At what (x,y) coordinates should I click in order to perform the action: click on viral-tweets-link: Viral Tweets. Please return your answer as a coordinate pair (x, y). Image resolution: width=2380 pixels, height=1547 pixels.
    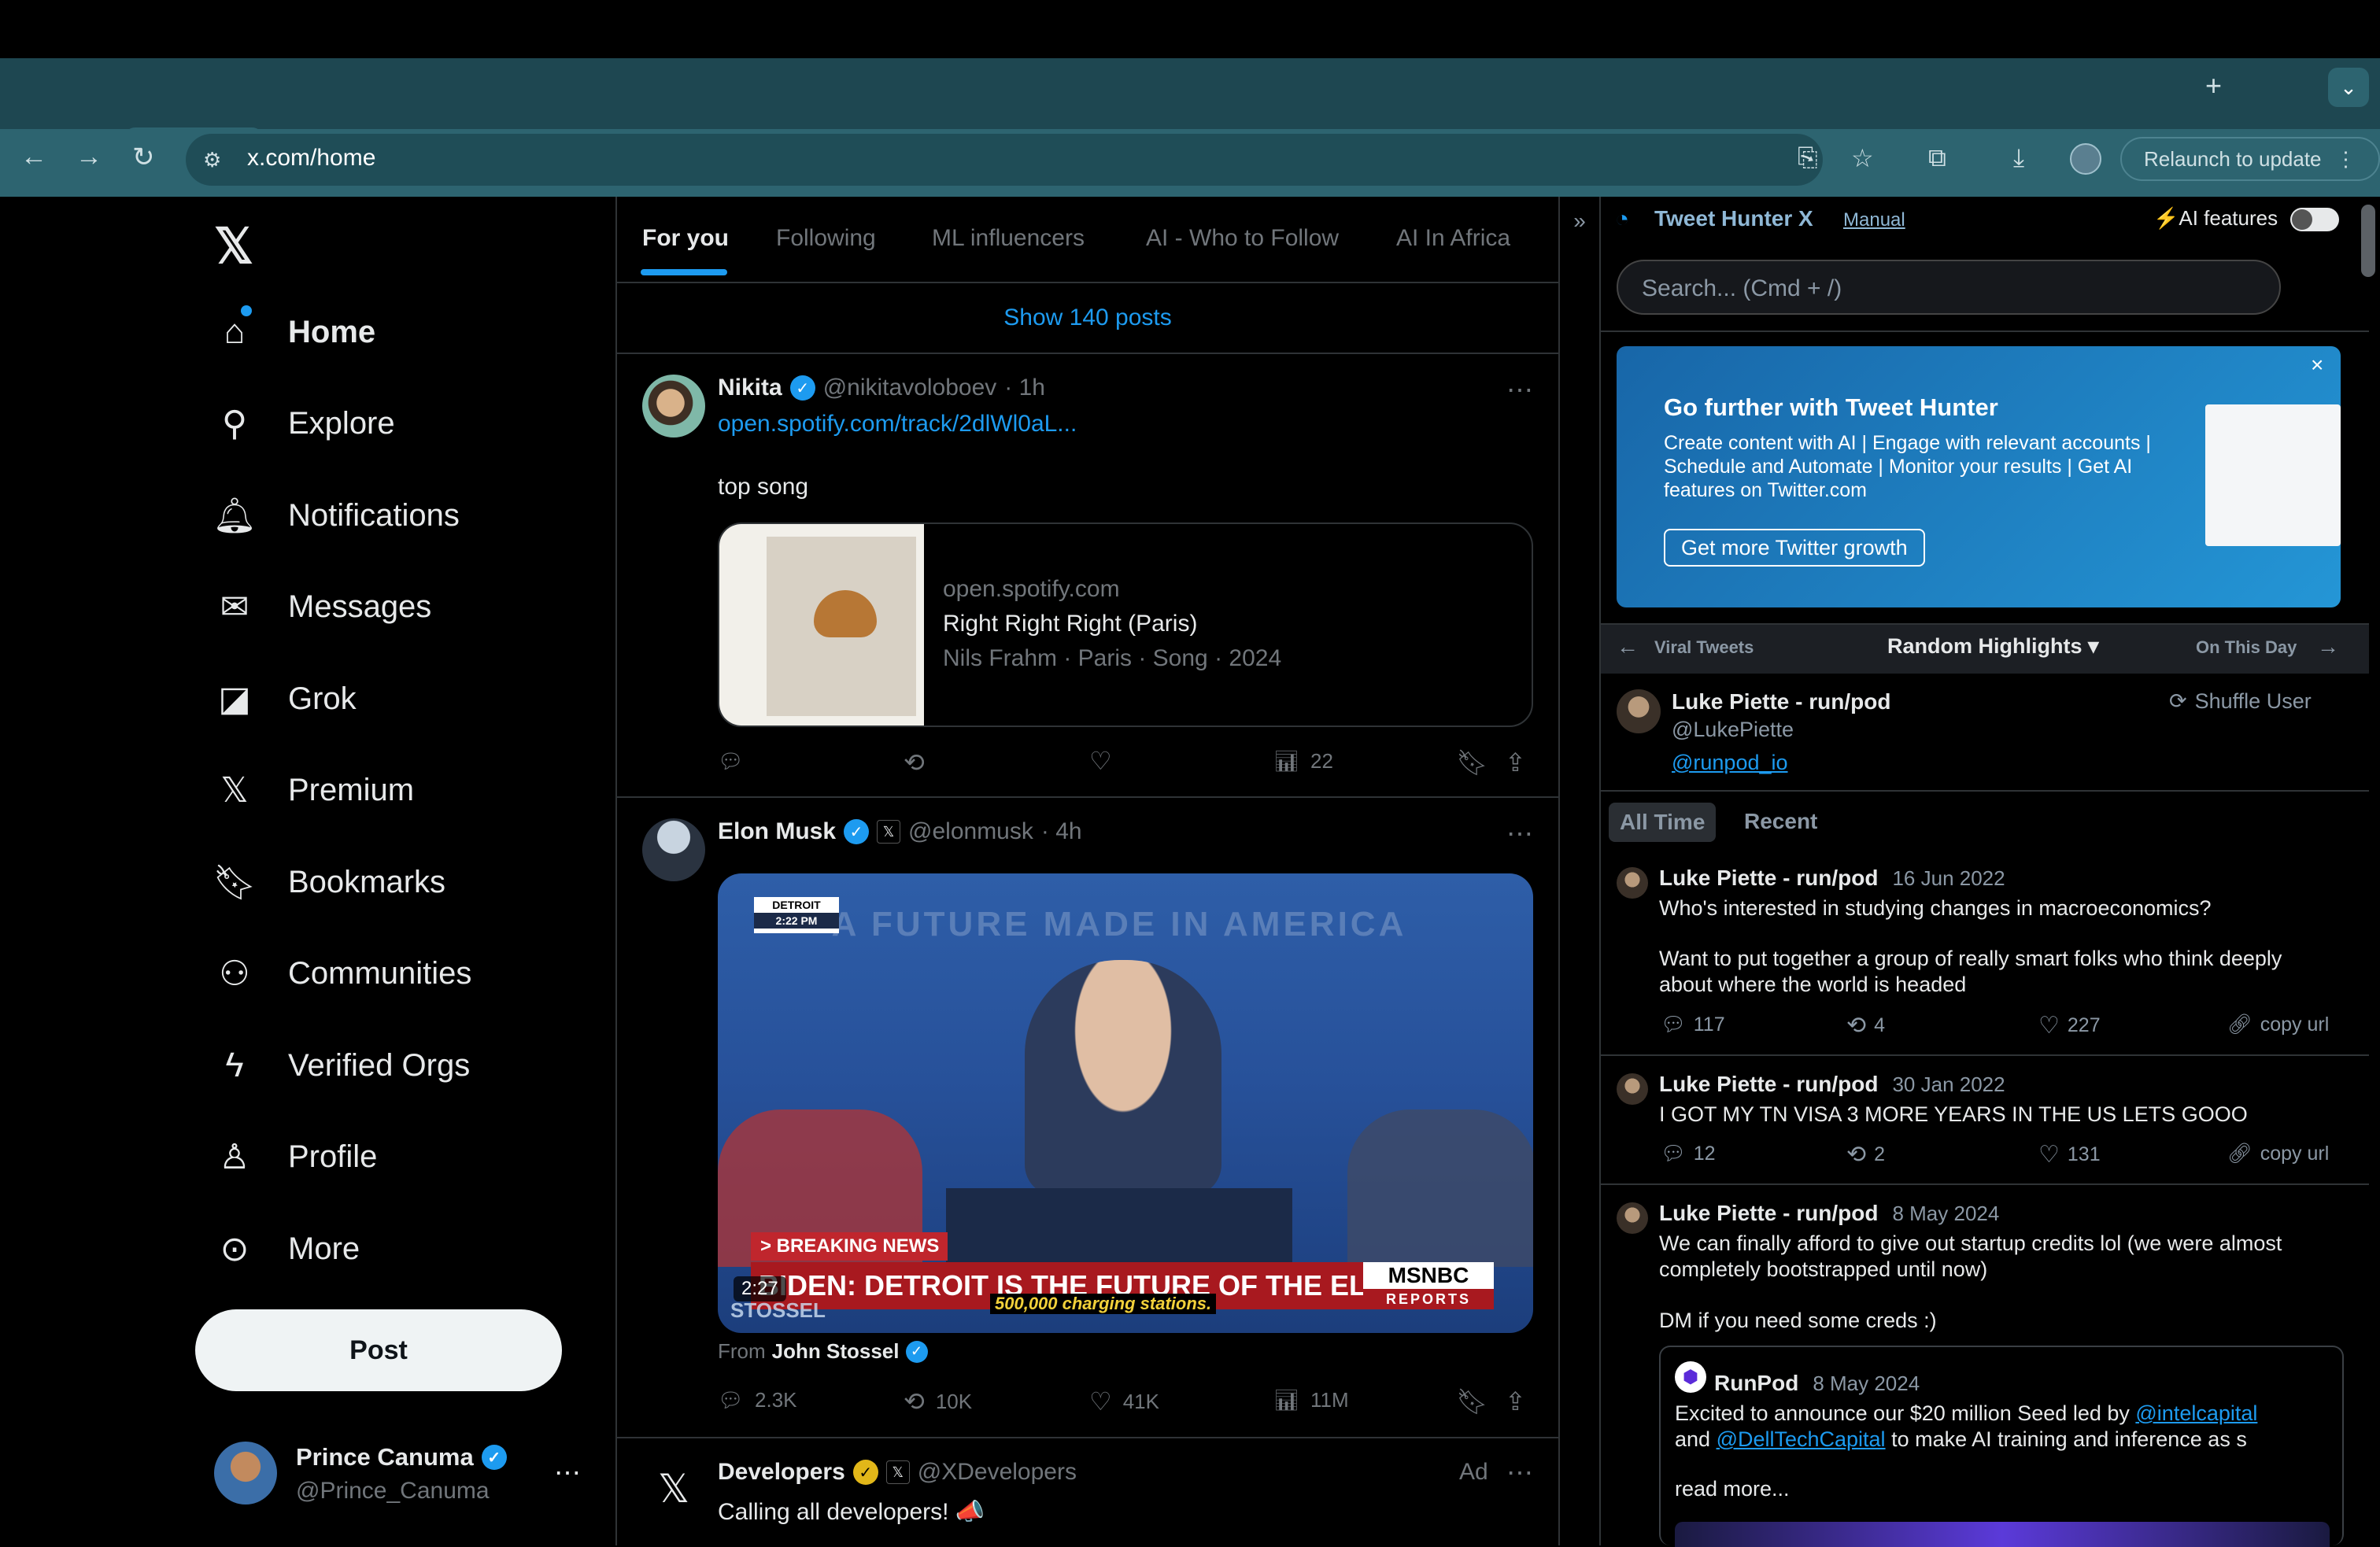
    Looking at the image, I should click on (1704, 647).